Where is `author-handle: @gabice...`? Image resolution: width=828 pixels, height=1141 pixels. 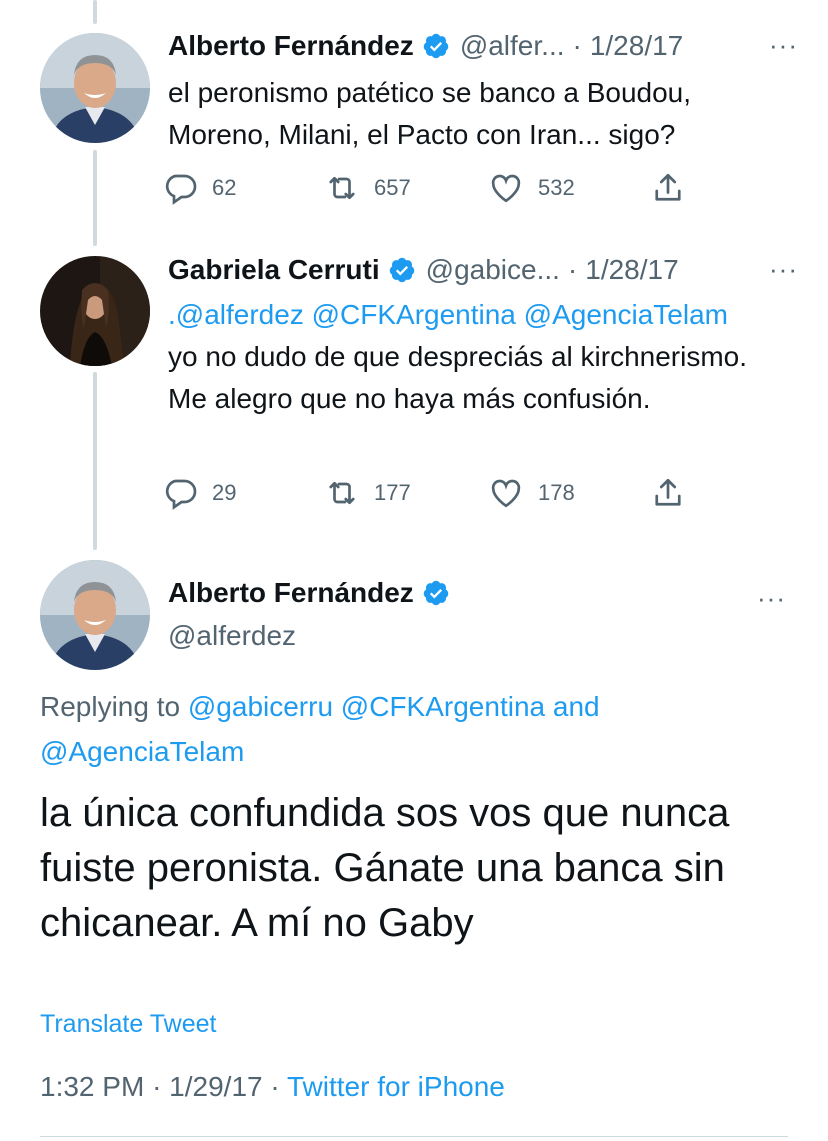 author-handle: @gabice... is located at coordinates (493, 270).